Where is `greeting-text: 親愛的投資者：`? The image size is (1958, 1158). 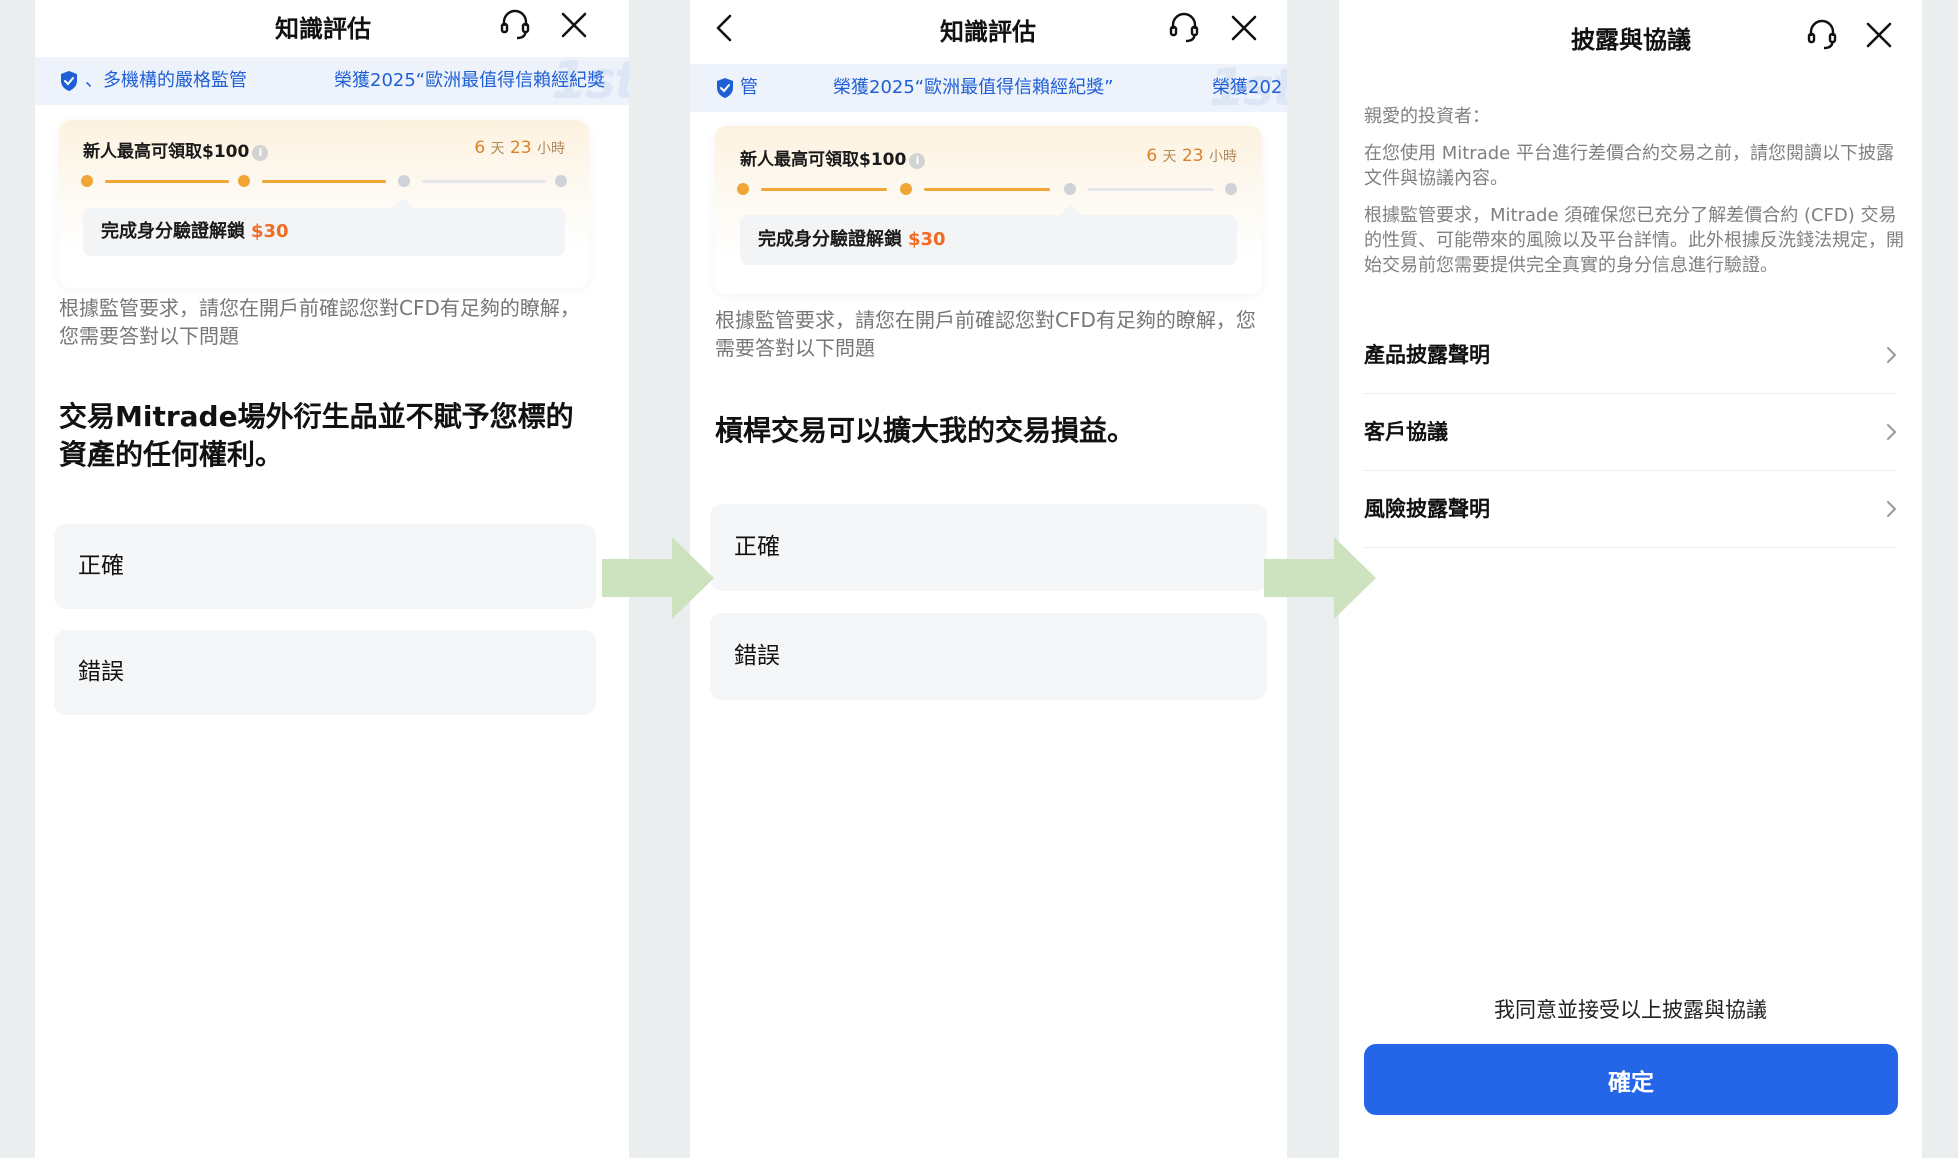
greeting-text: 親愛的投資者： is located at coordinates (1427, 116).